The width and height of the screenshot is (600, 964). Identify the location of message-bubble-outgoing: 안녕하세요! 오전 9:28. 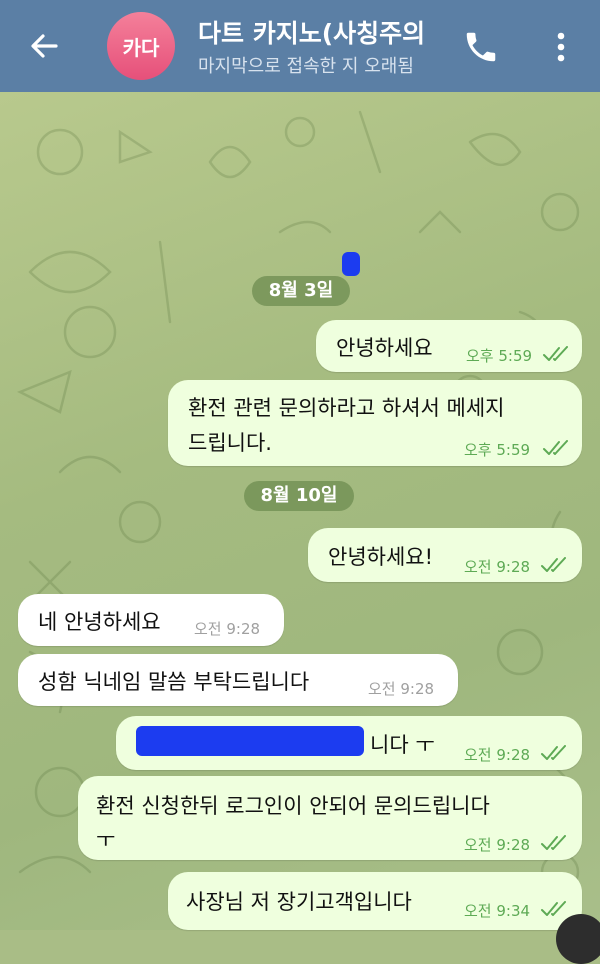
(445, 555).